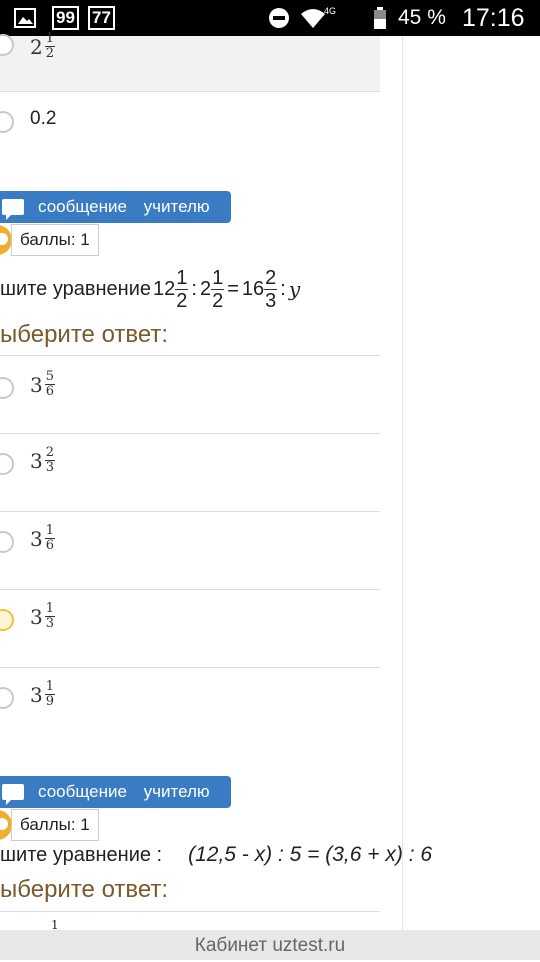  What do you see at coordinates (43, 694) in the screenshot?
I see `answer-value: 3 19` at bounding box center [43, 694].